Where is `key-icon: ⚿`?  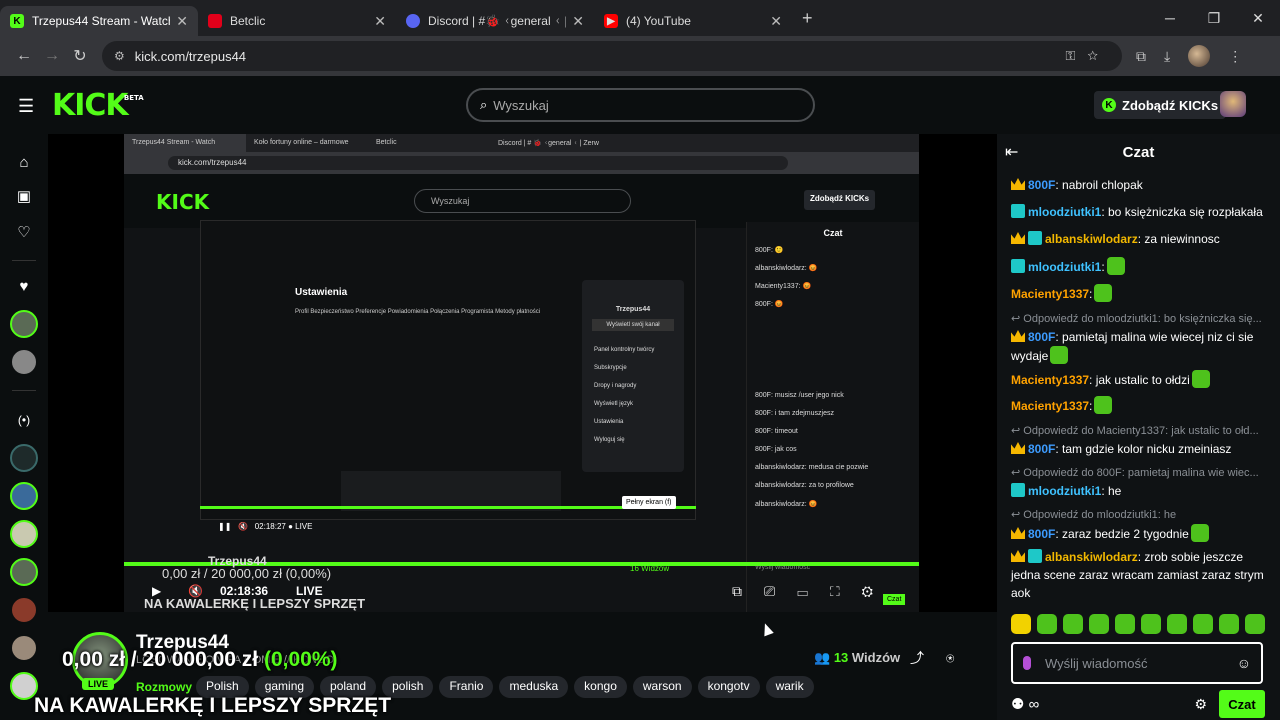 key-icon: ⚿ is located at coordinates (1076, 55).